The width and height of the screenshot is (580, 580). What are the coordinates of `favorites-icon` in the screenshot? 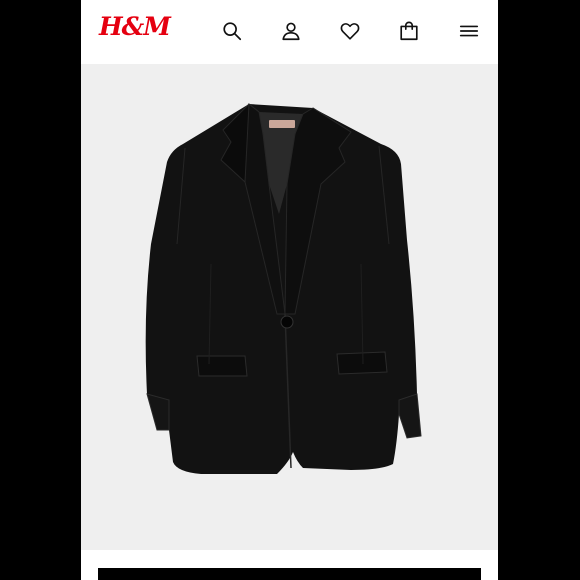 It's located at (350, 31).